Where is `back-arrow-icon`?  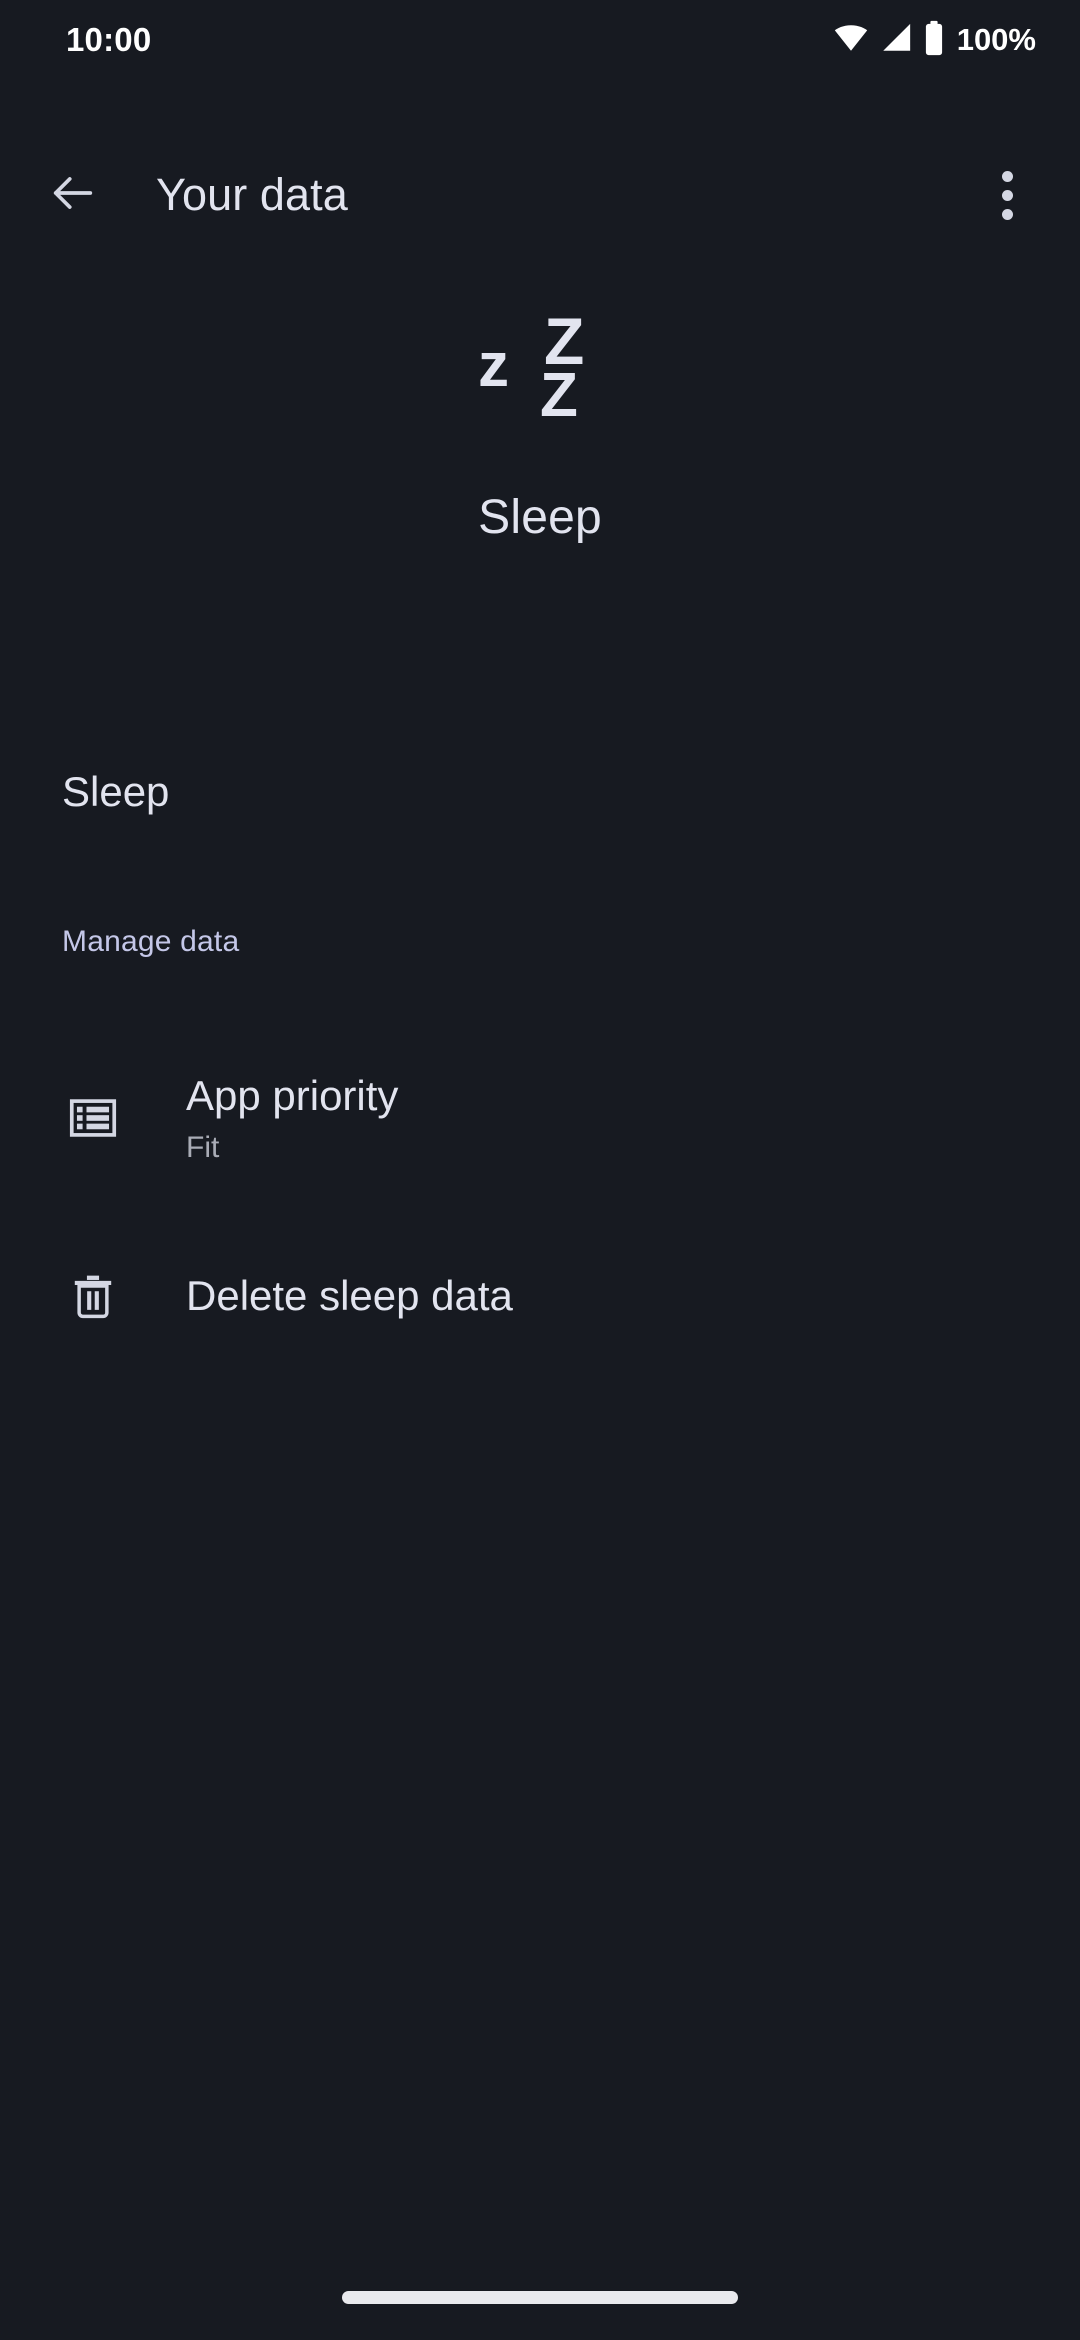
back-arrow-icon is located at coordinates (73, 195).